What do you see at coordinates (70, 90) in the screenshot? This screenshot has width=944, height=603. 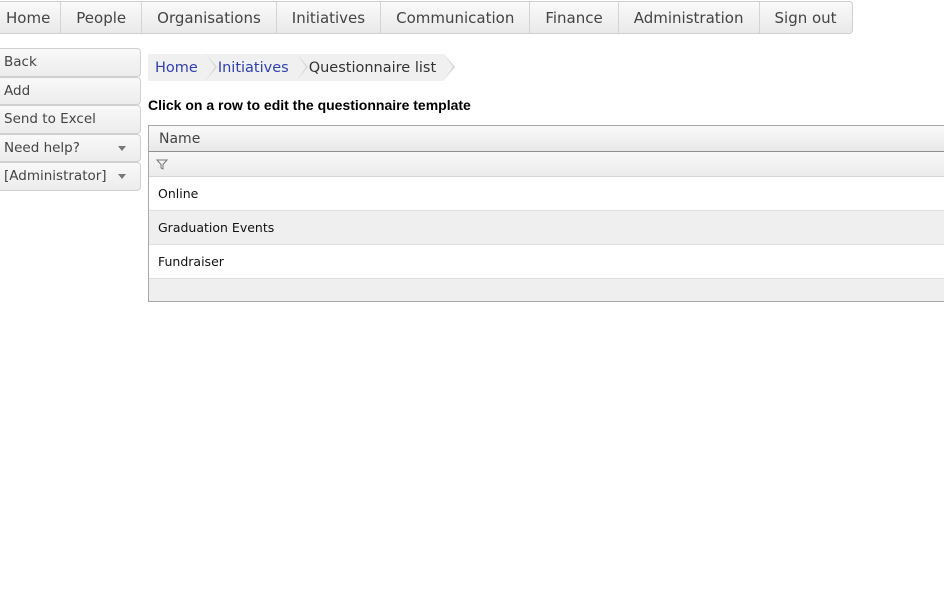 I see `add-button: Add` at bounding box center [70, 90].